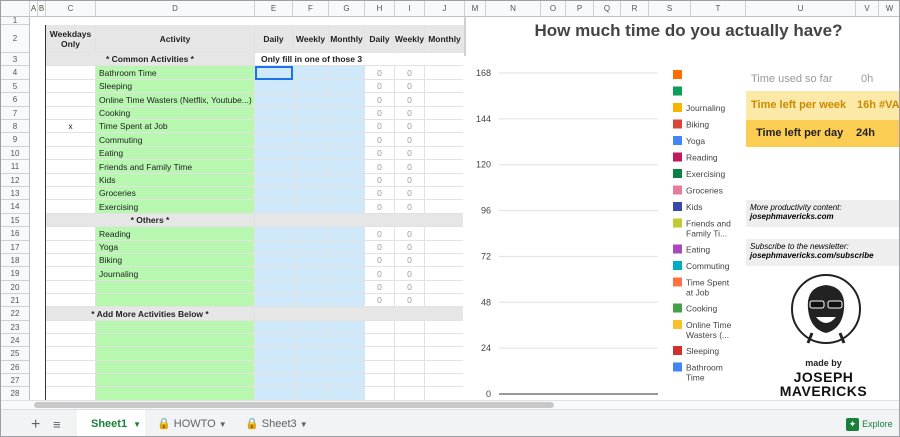 The width and height of the screenshot is (900, 437). What do you see at coordinates (15, 220) in the screenshot?
I see `row-header: 15` at bounding box center [15, 220].